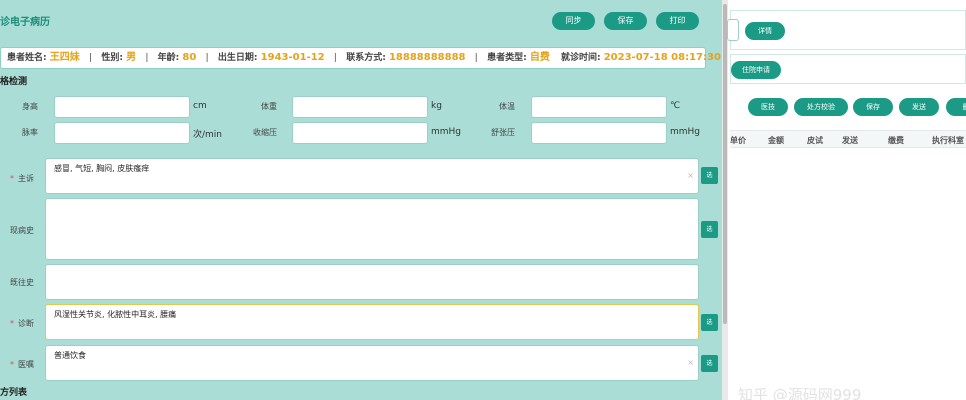 The image size is (966, 400). I want to click on save-button: 保存, so click(625, 21).